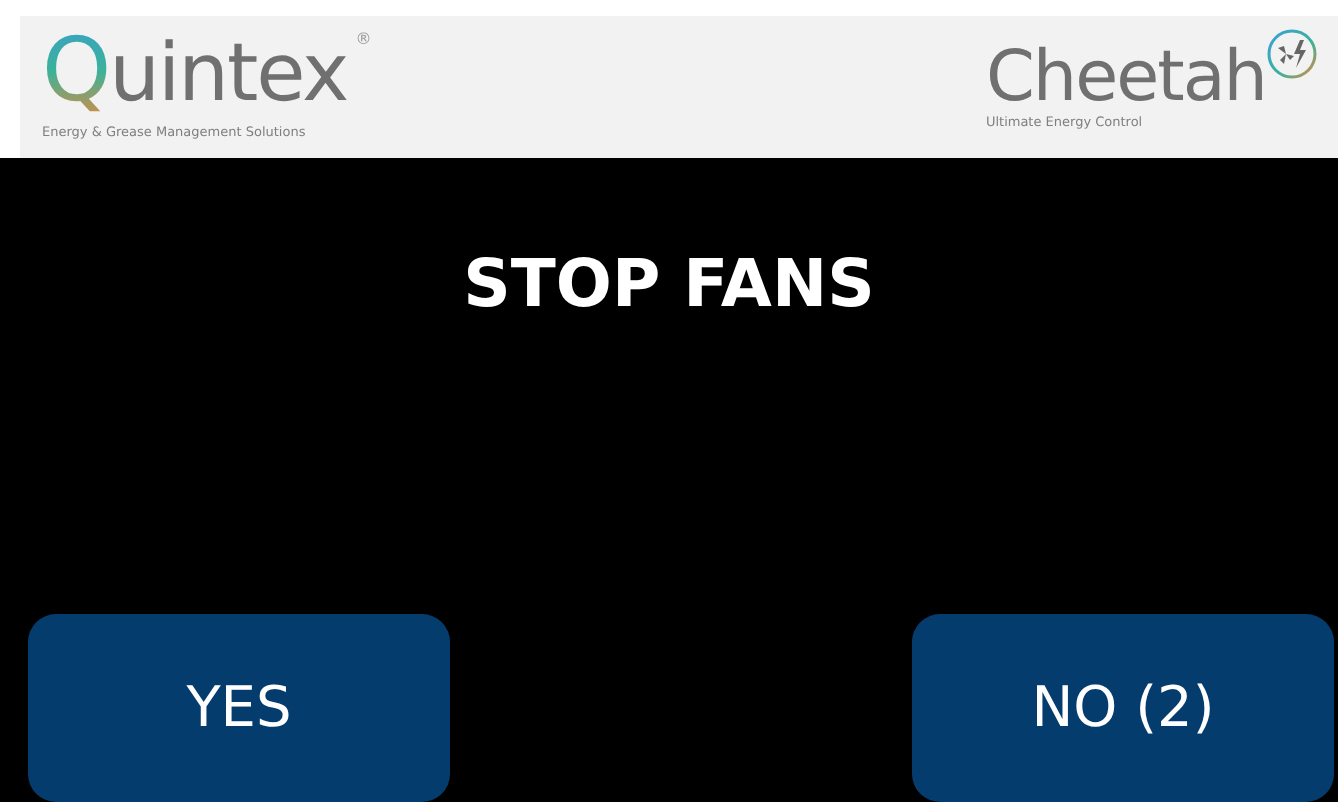 The image size is (1338, 802). Describe the element at coordinates (363, 40) in the screenshot. I see `registered-mark: ®` at that location.